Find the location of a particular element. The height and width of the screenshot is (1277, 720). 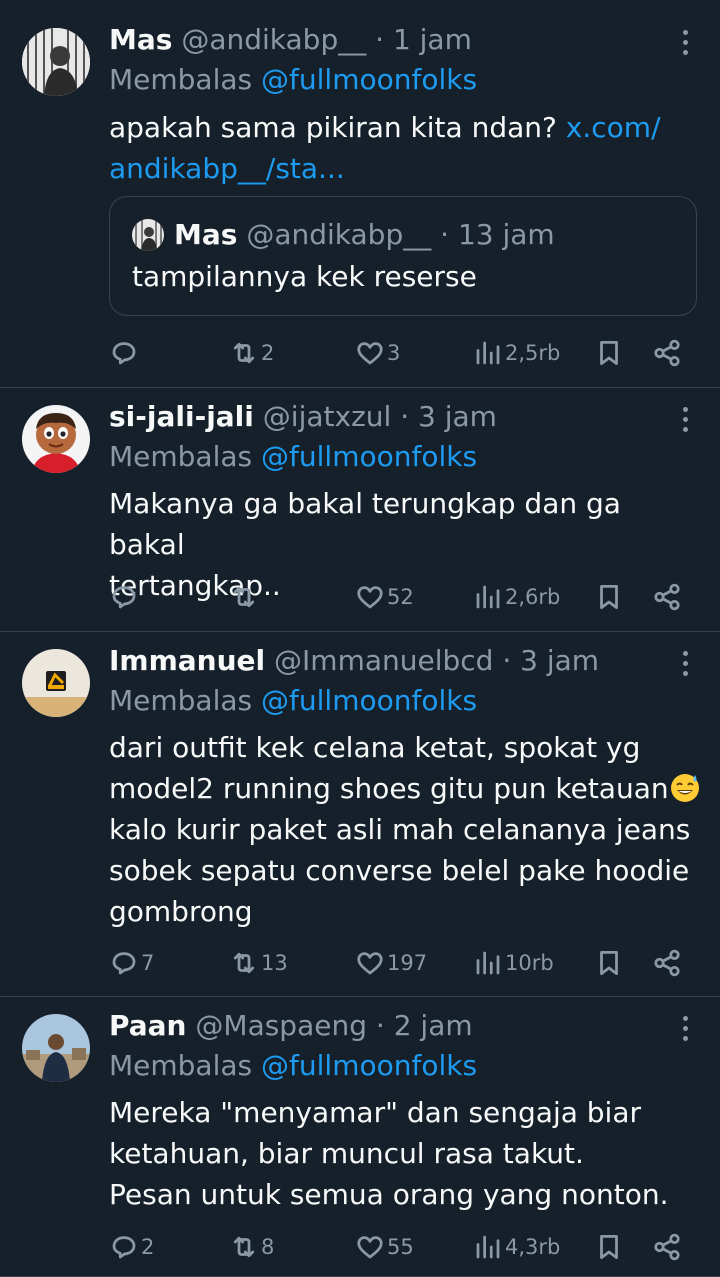

tweet-header: si-jali-jali @ijatxzul · 3 jam is located at coordinates (384, 417).